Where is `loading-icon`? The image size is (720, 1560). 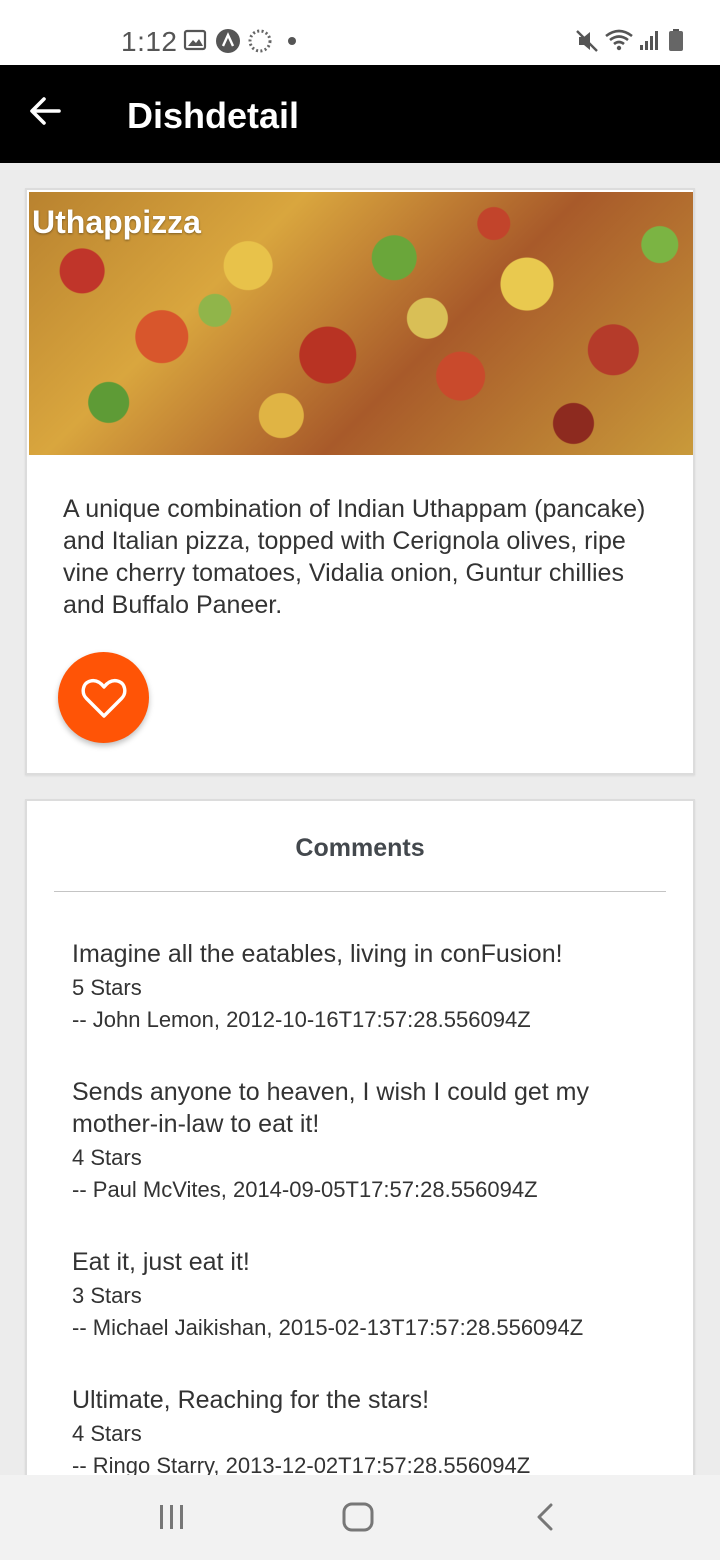 loading-icon is located at coordinates (260, 41).